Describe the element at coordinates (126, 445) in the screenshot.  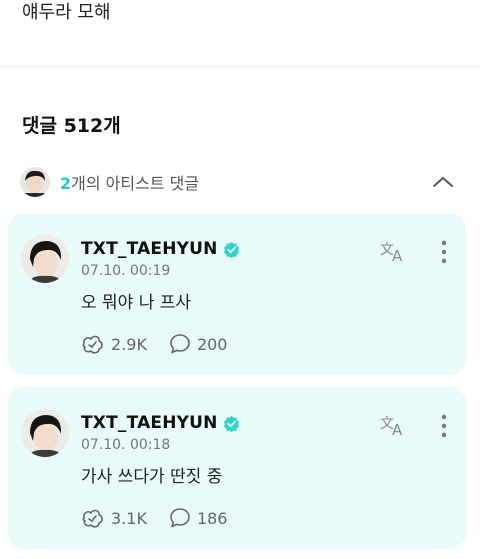
I see `comment-time: 07.10. 00:18` at that location.